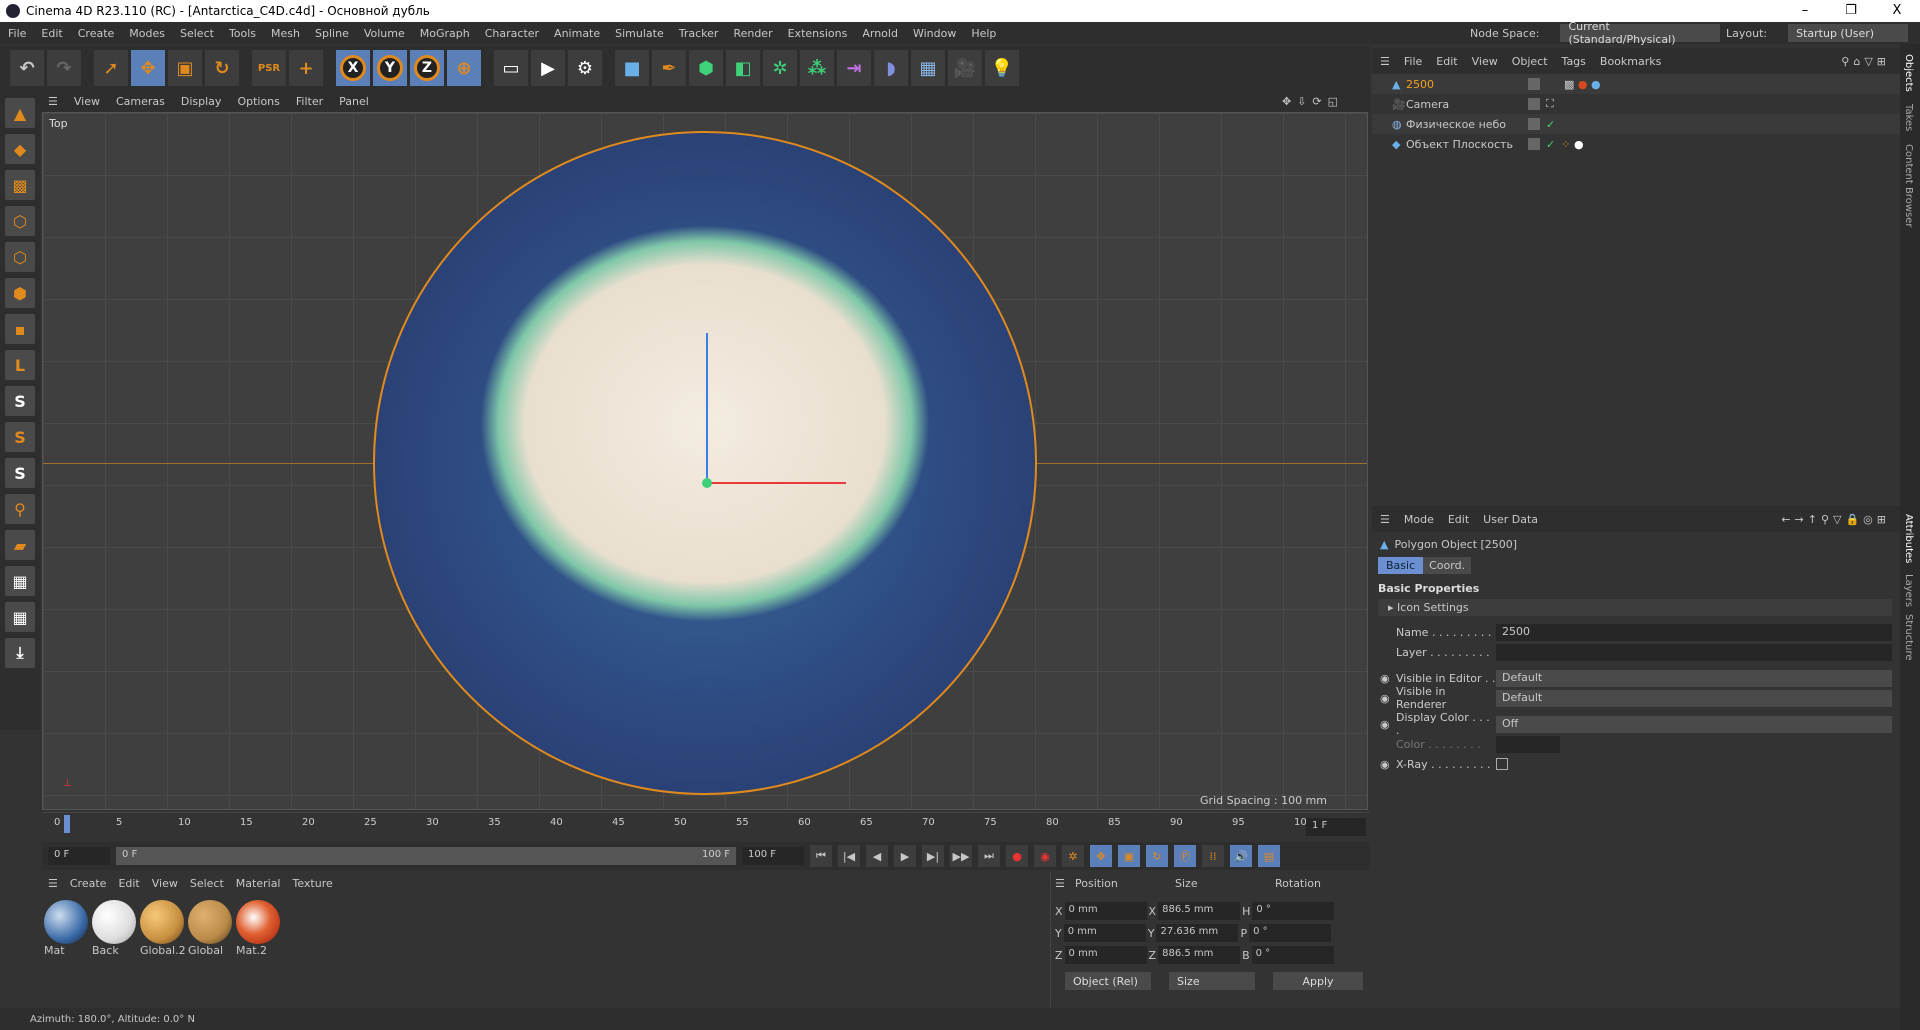  Describe the element at coordinates (67, 824) in the screenshot. I see `playhead` at that location.